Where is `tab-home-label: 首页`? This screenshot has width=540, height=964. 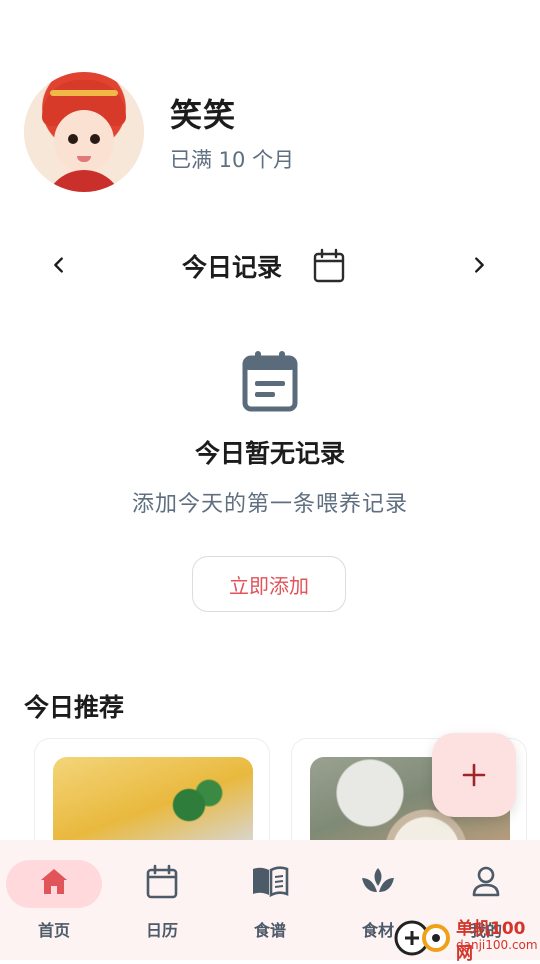 tab-home-label: 首页 is located at coordinates (53, 930).